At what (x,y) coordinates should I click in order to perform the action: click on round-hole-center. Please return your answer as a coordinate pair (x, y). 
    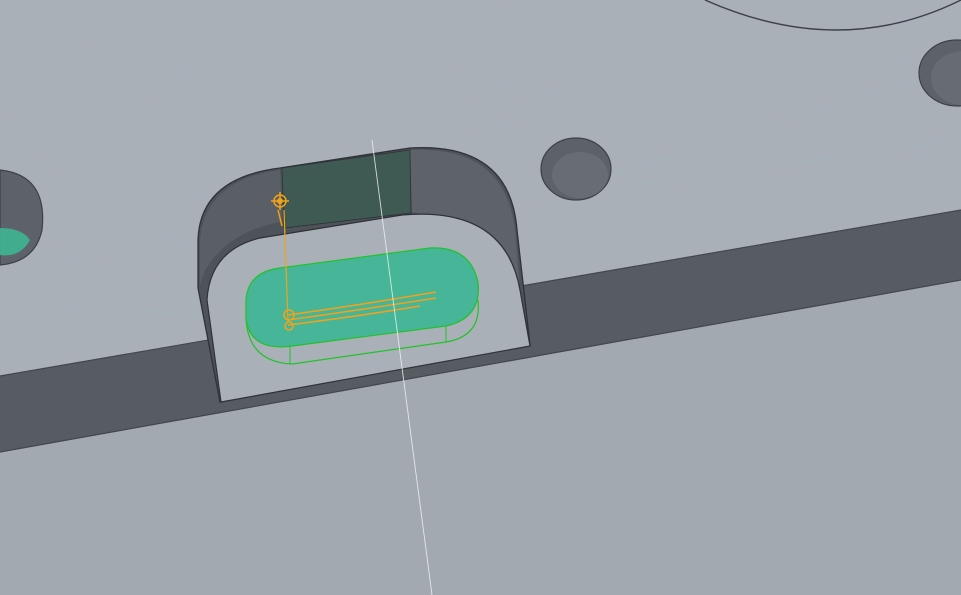
    Looking at the image, I should click on (576, 169).